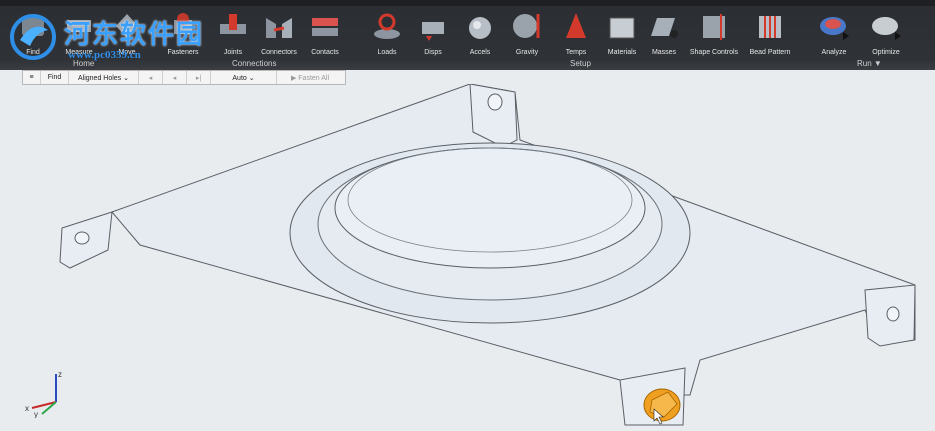  What do you see at coordinates (714, 27) in the screenshot?
I see `shape-controls-icon` at bounding box center [714, 27].